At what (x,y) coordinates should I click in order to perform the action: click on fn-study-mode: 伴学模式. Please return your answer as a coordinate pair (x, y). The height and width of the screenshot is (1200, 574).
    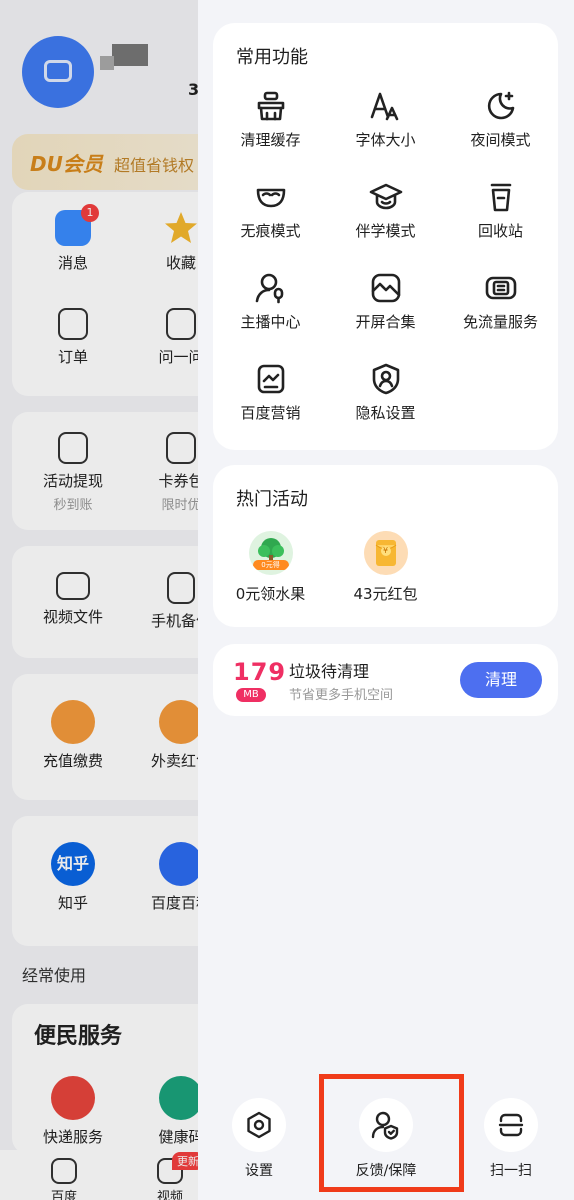
    Looking at the image, I should click on (385, 210).